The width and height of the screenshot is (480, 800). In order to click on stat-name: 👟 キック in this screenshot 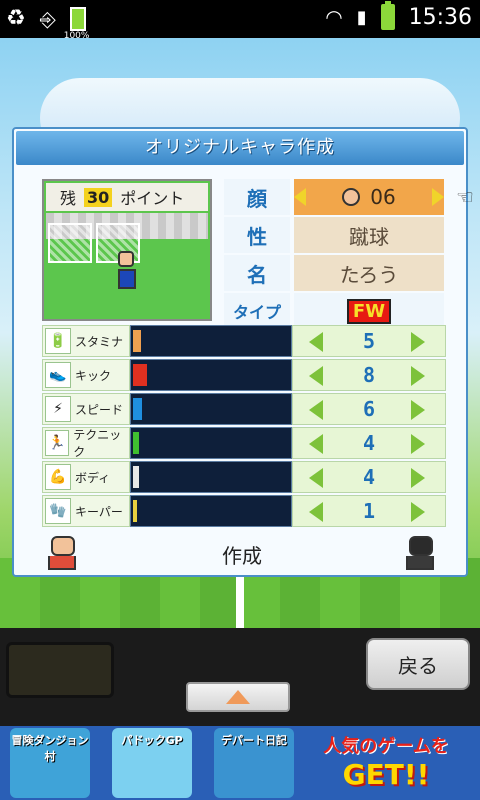, I will do `click(86, 375)`.